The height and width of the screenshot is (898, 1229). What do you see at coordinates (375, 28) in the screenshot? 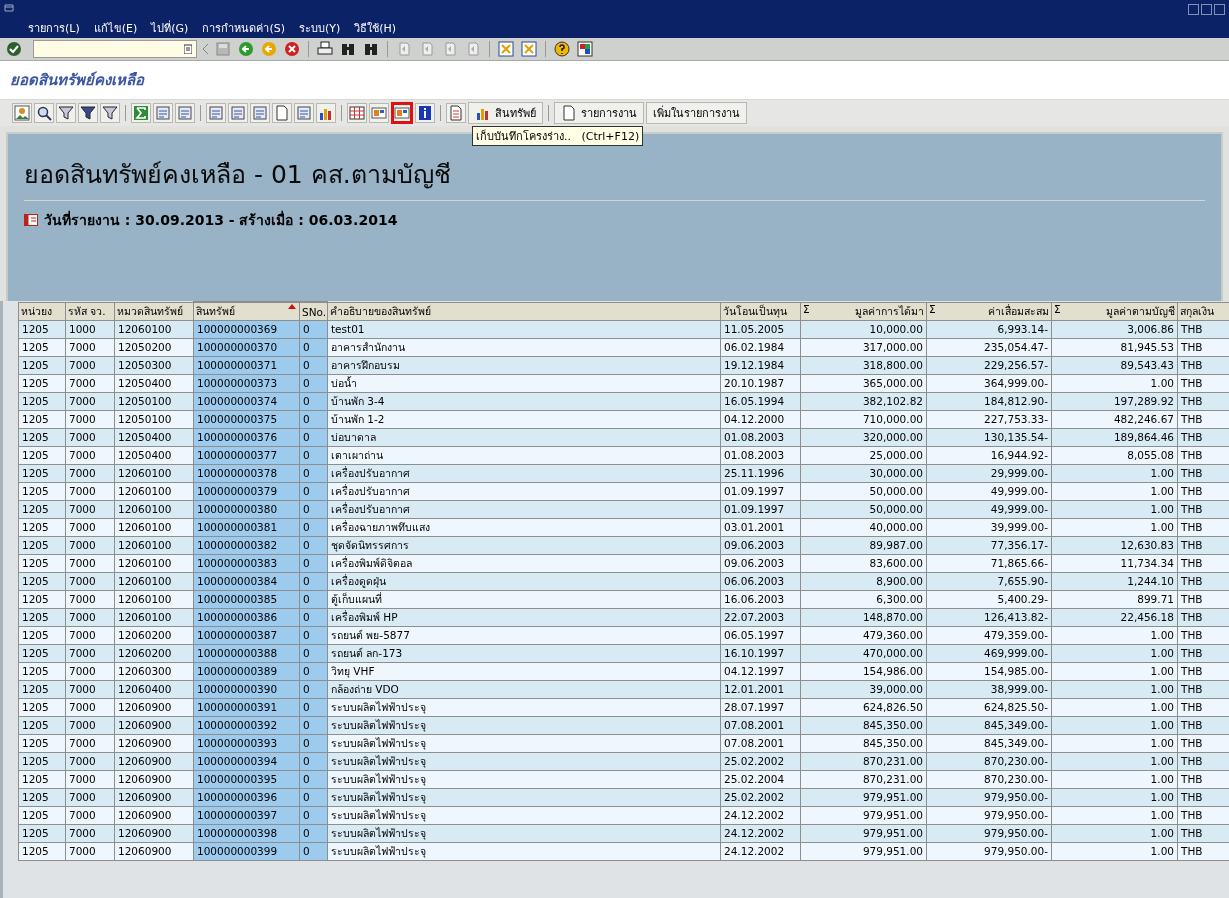
I see `menu-item: วิธีใช้(H)` at bounding box center [375, 28].